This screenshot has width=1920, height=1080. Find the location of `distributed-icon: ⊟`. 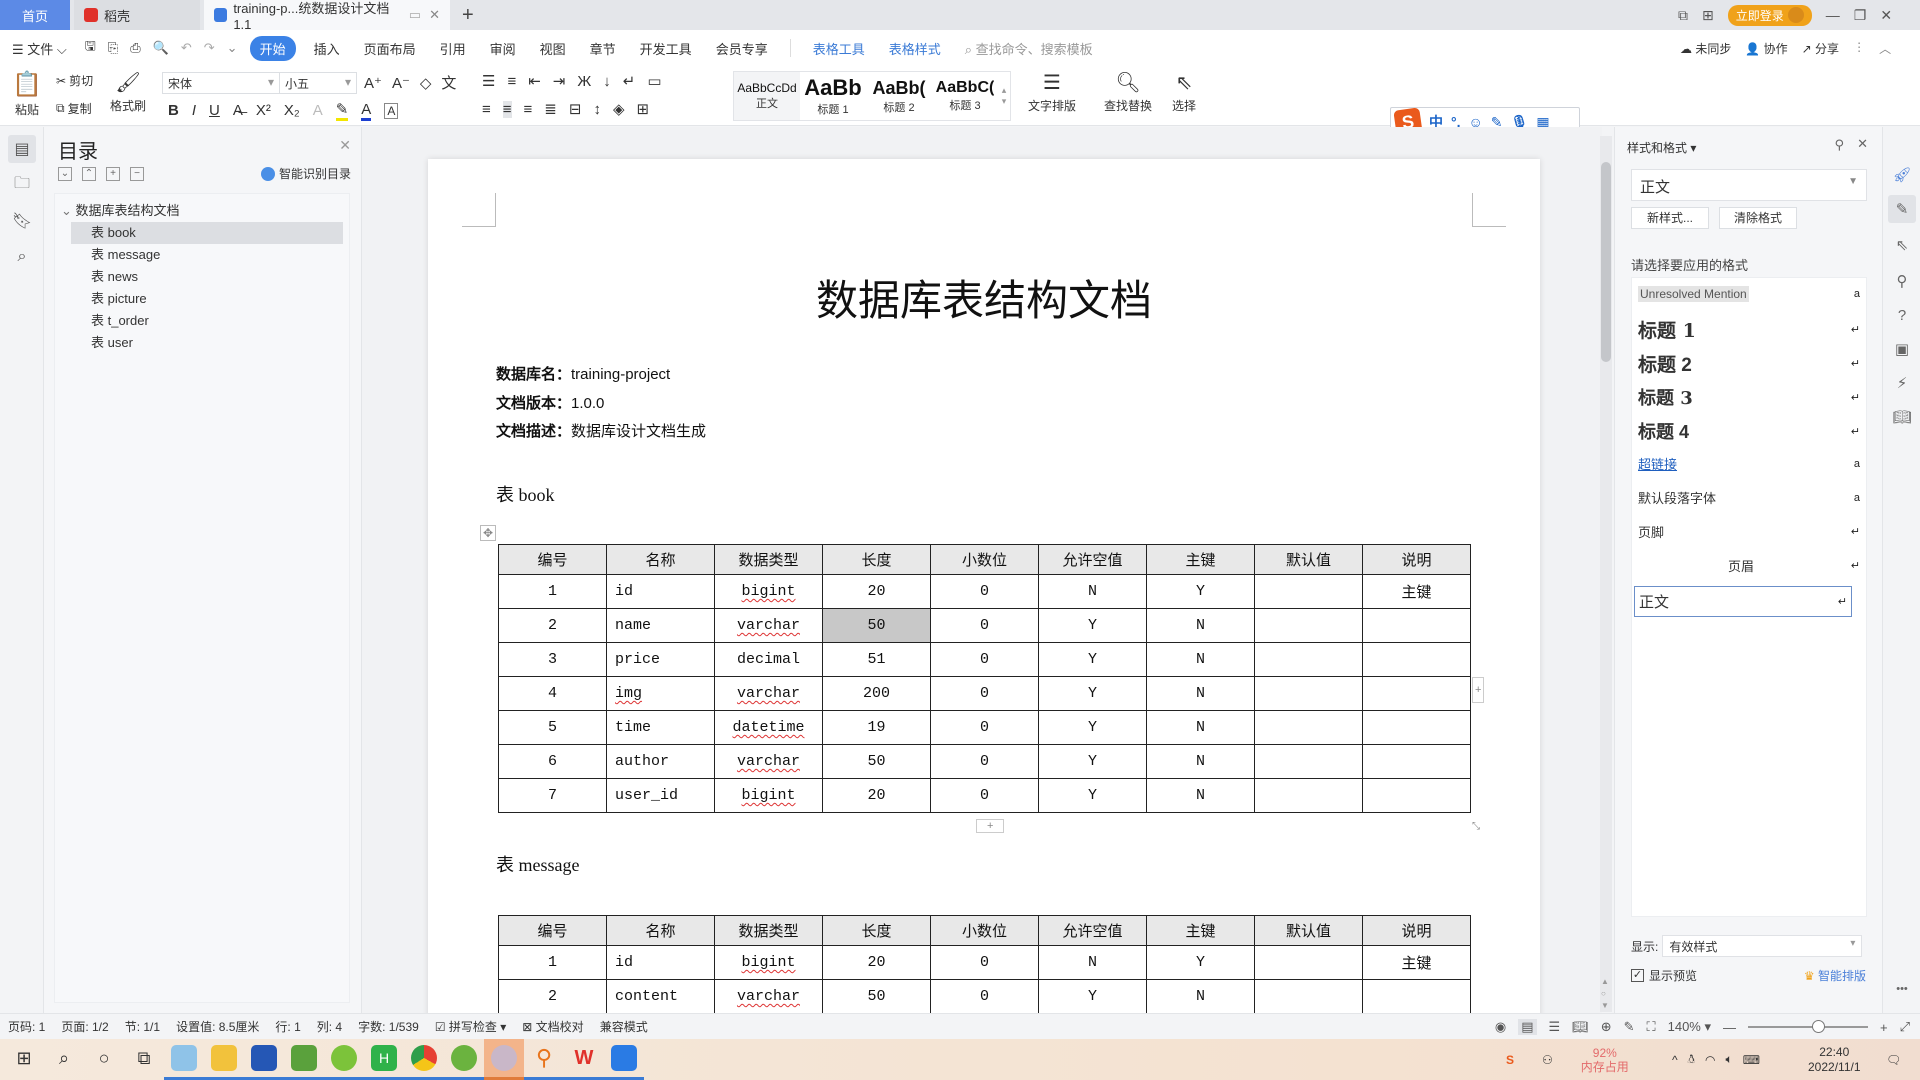

distributed-icon: ⊟ is located at coordinates (575, 109).